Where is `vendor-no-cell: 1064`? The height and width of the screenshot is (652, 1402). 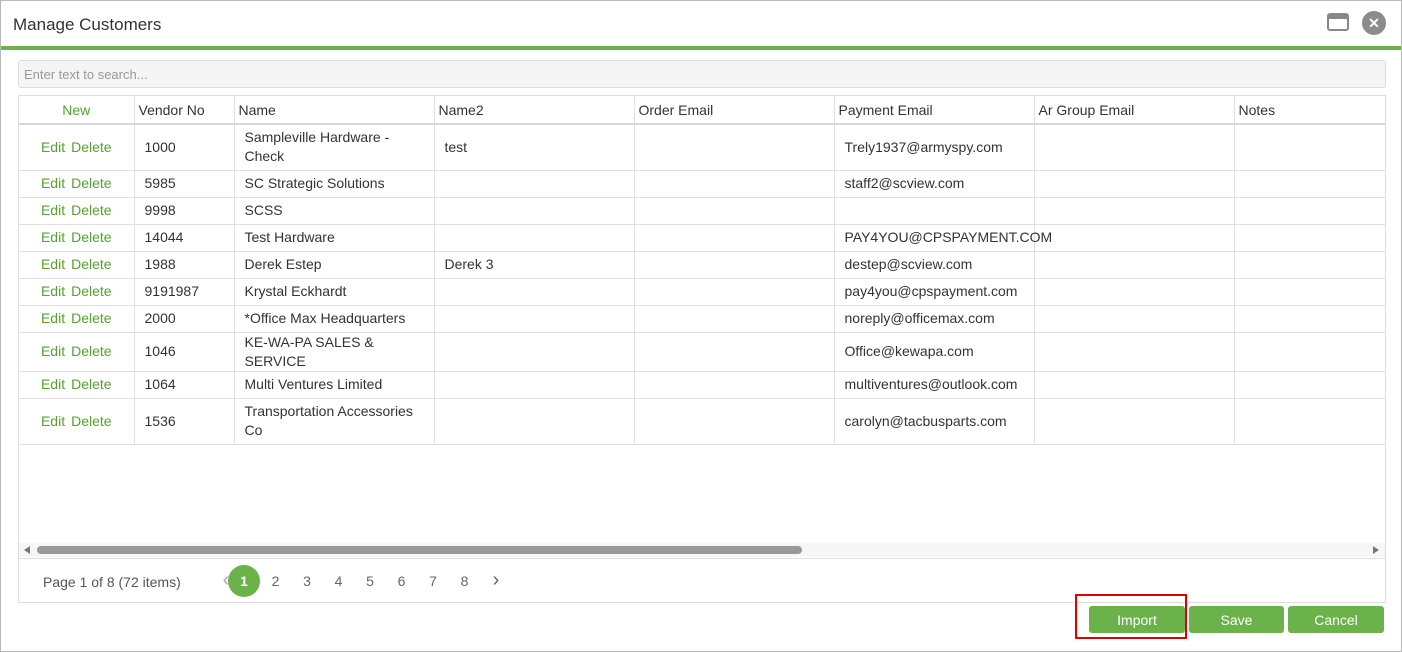
vendor-no-cell: 1064 is located at coordinates (184, 385).